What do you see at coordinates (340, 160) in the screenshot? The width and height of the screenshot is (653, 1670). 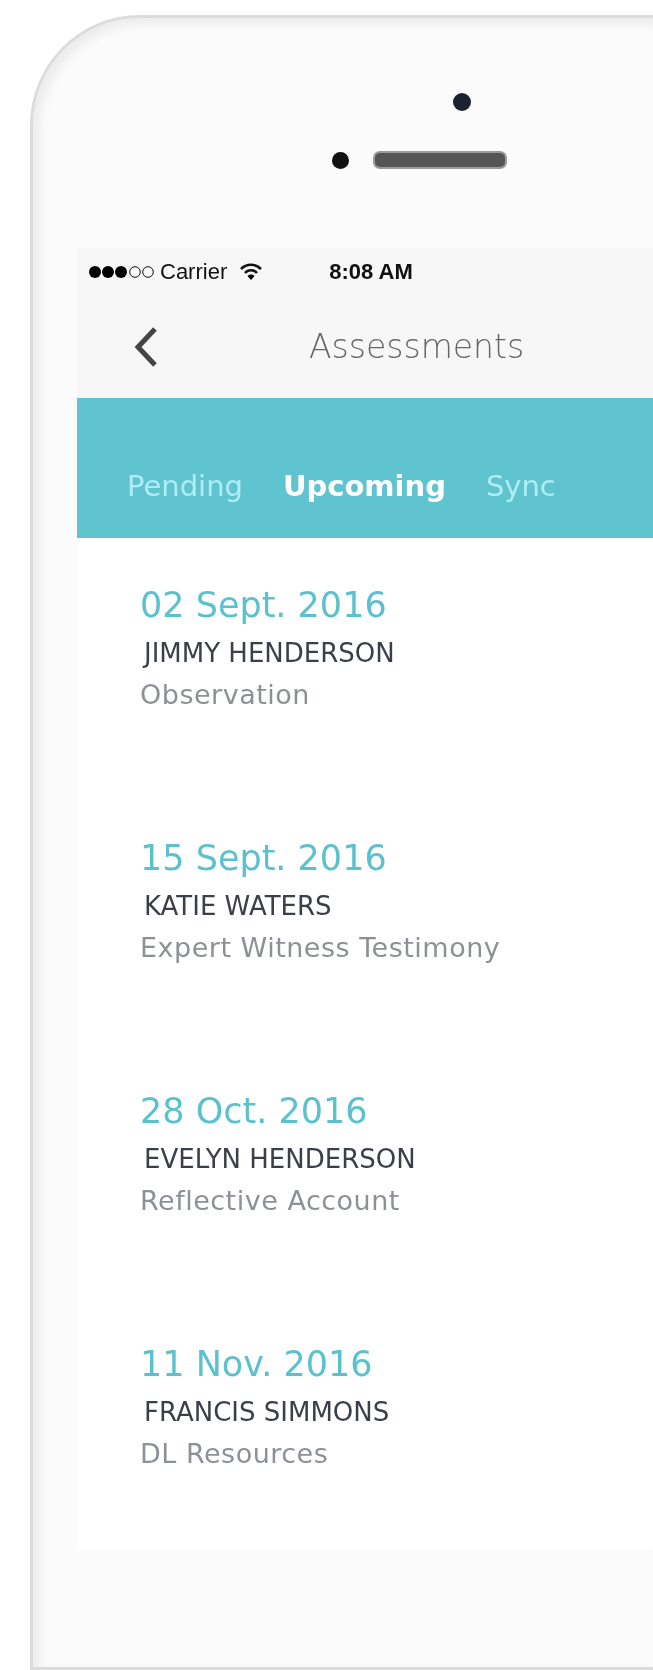 I see `sensor-icon` at bounding box center [340, 160].